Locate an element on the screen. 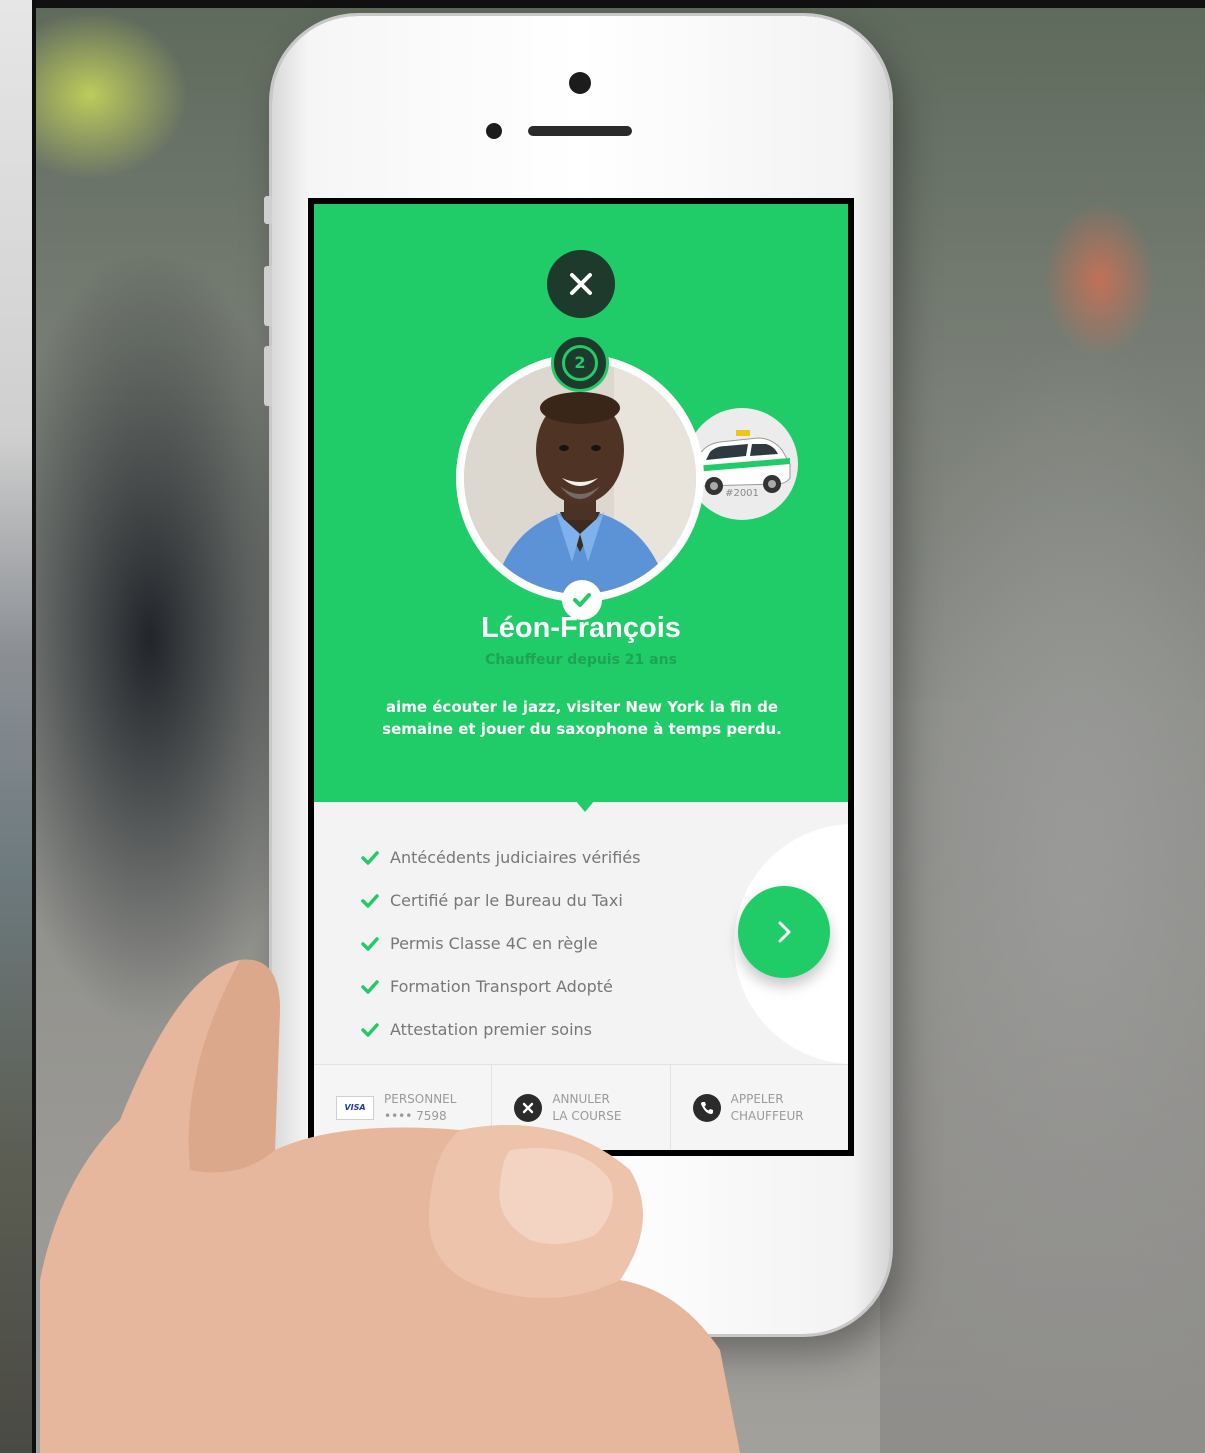 The image size is (1205, 1453). payment-method-button: VISA PERSONNEL •••• 7598 is located at coordinates (403, 1107).